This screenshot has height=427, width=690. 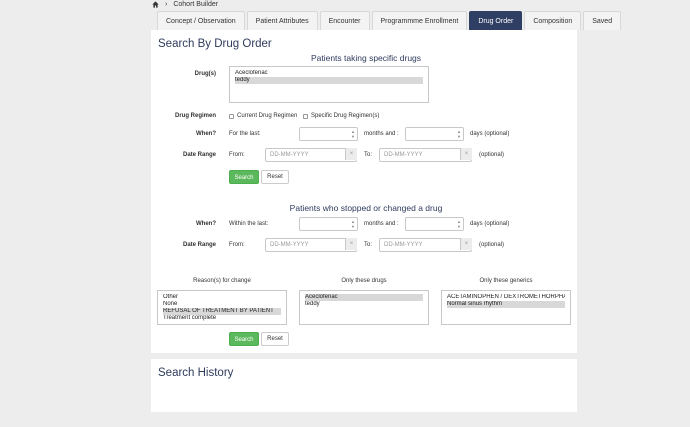 What do you see at coordinates (506, 281) in the screenshot?
I see `only-generics-heading: Only these generics` at bounding box center [506, 281].